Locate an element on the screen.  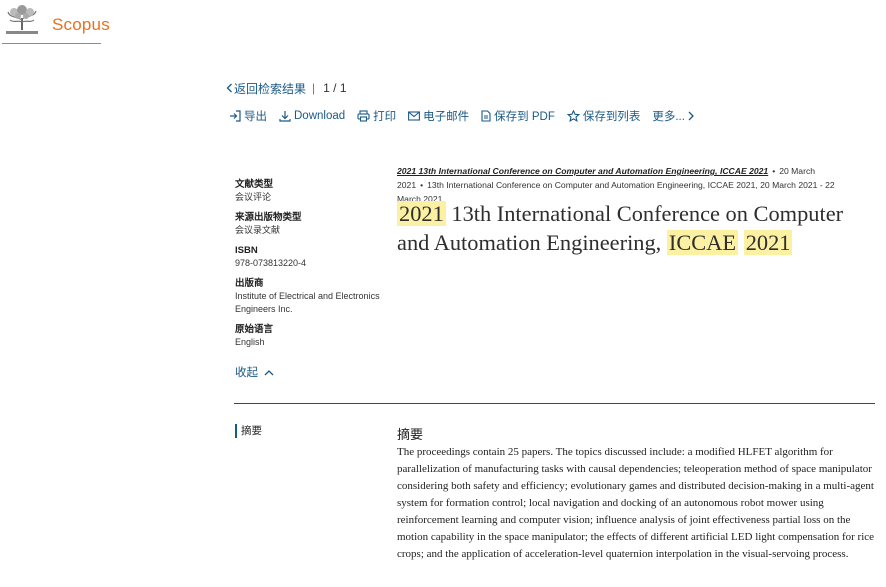
email-button: 电子邮件 is located at coordinates (438, 116).